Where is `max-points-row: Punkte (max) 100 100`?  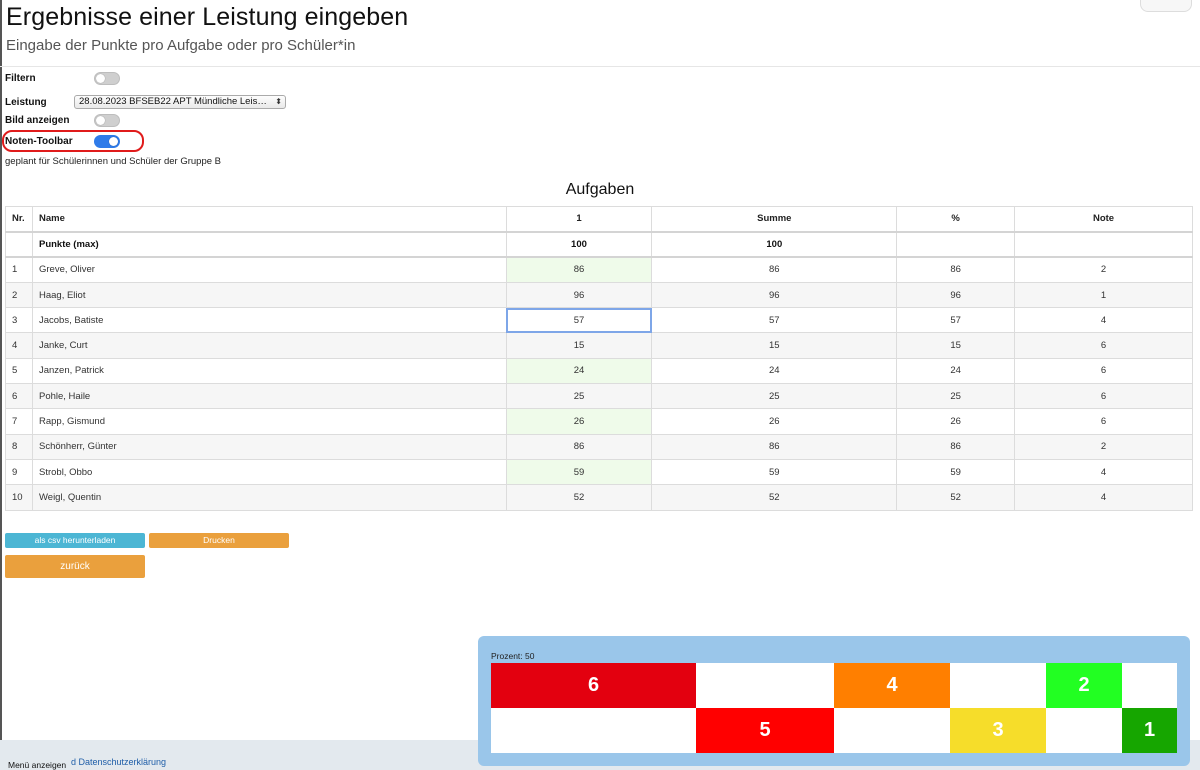 max-points-row: Punkte (max) 100 100 is located at coordinates (599, 245).